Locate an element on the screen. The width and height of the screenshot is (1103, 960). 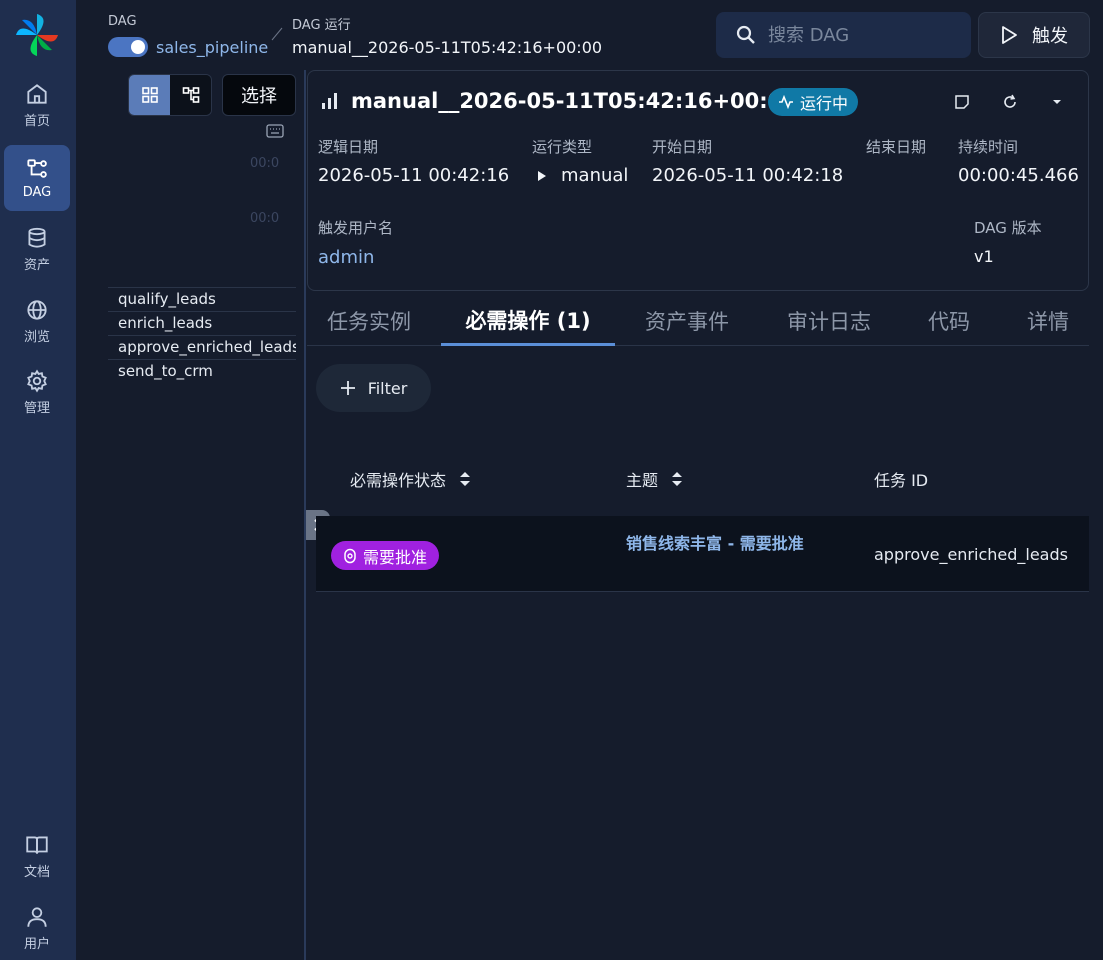
grid-view-button is located at coordinates (149, 95).